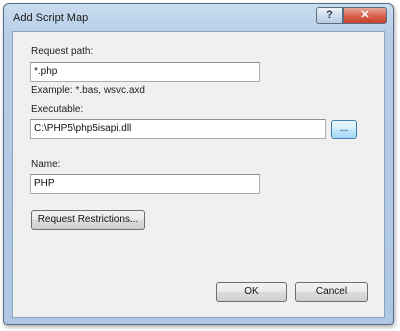 The width and height of the screenshot is (400, 331). I want to click on request-path-input: *.php, so click(145, 72).